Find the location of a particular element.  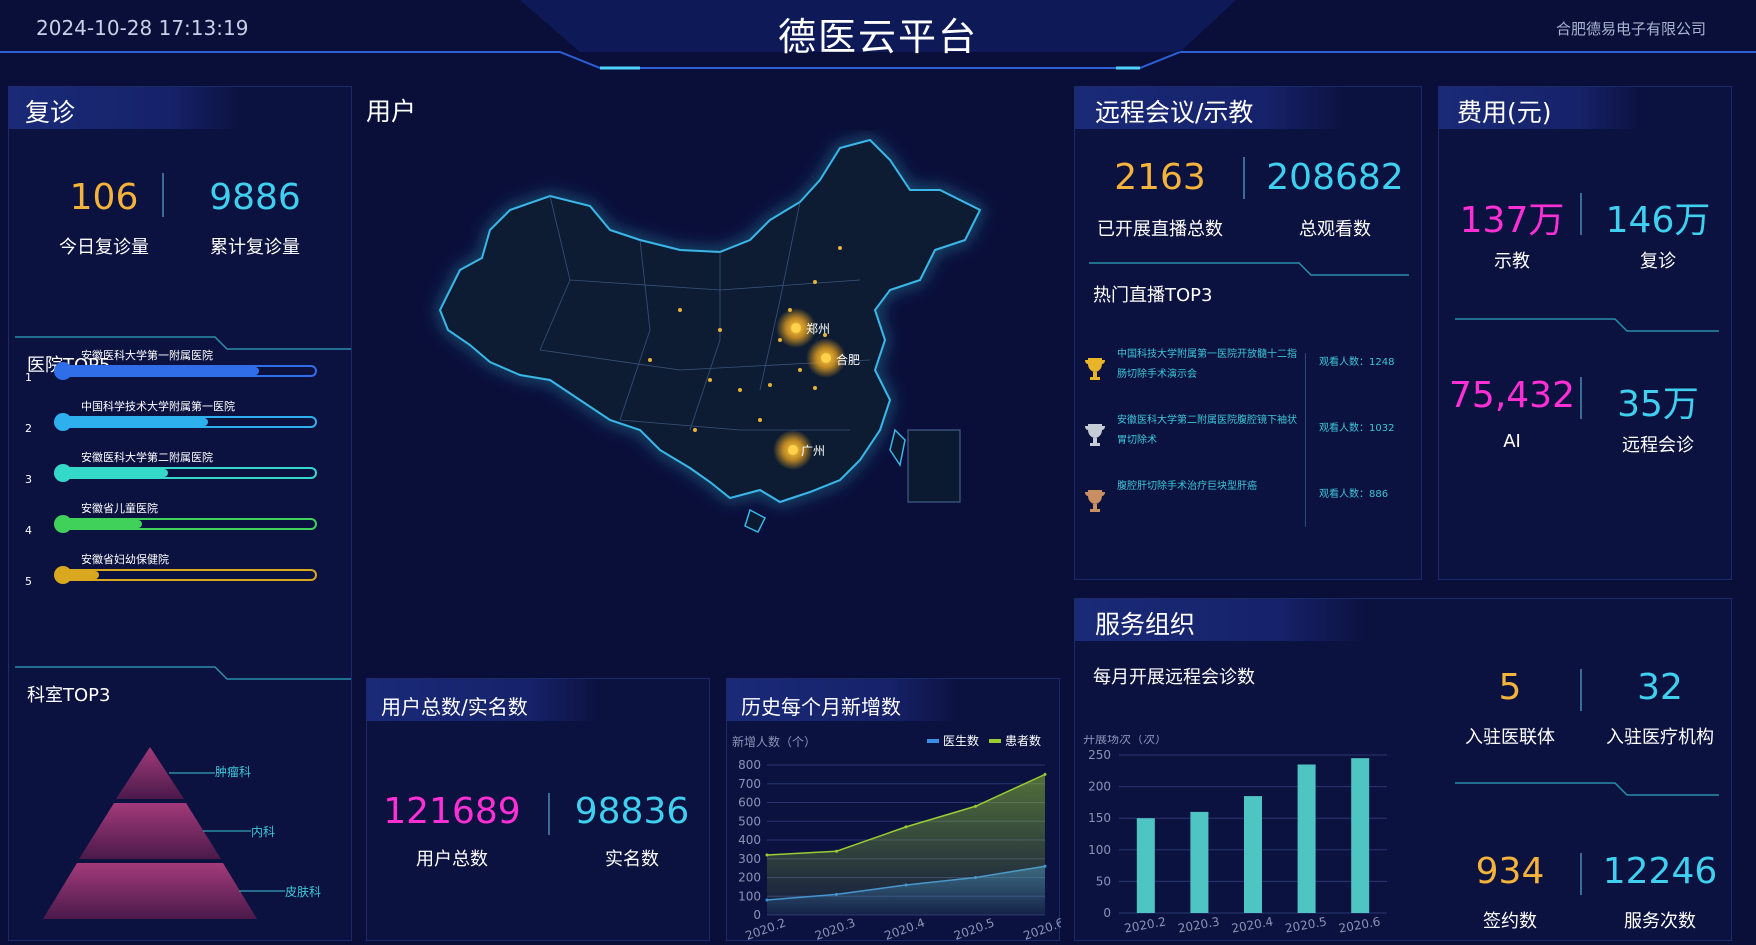

hospital-rank: 4 is located at coordinates (28, 530).